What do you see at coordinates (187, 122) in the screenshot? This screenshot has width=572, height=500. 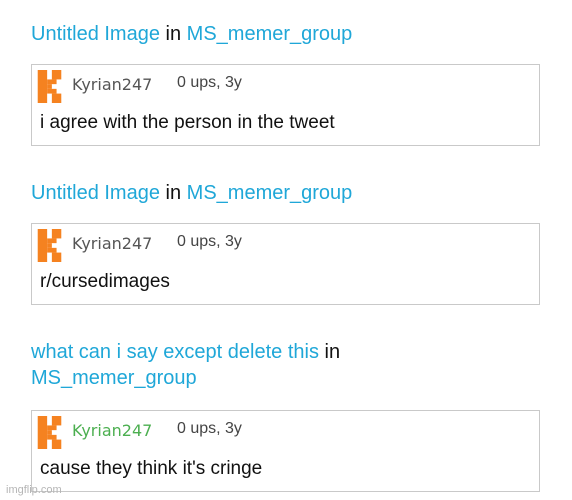 I see `comment-text: i agree with the person in the tweet` at bounding box center [187, 122].